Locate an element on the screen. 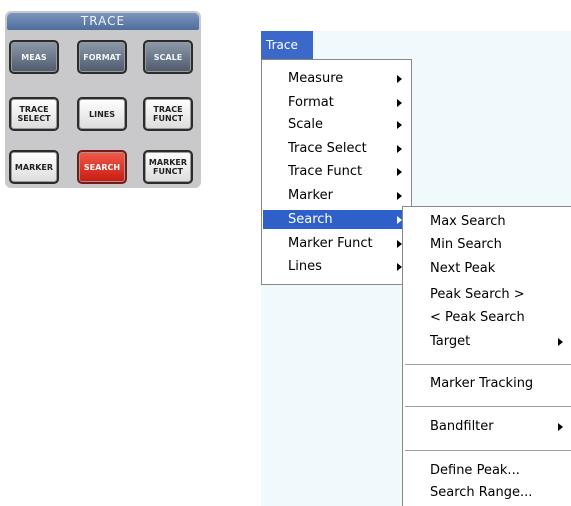 This screenshot has width=571, height=506. format-key: FORMAT is located at coordinates (102, 57).